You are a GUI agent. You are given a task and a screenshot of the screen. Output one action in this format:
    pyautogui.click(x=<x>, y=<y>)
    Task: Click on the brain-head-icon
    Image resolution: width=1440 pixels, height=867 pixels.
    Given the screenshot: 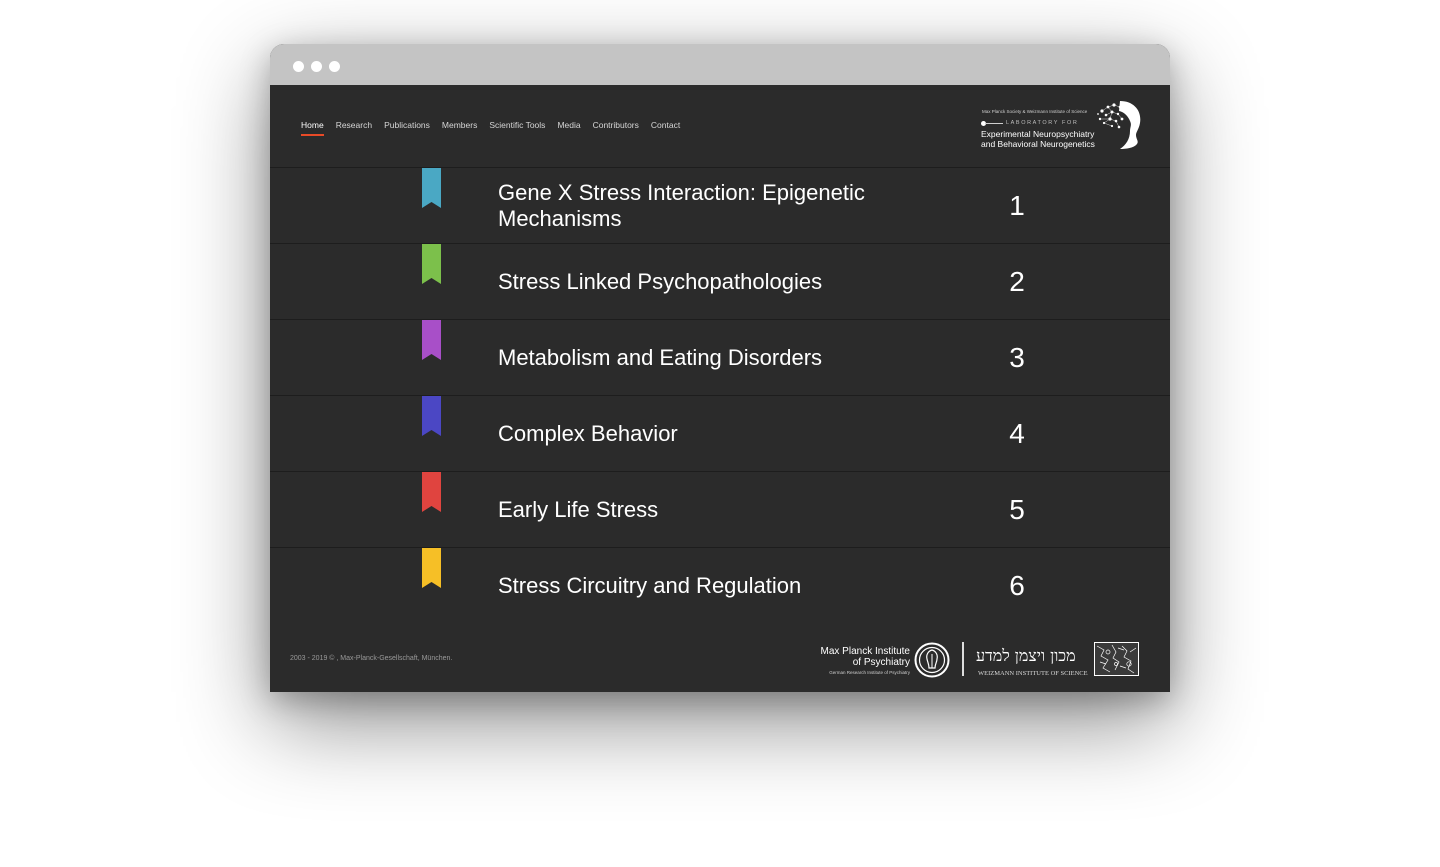 What is the action you would take?
    pyautogui.click(x=1119, y=125)
    